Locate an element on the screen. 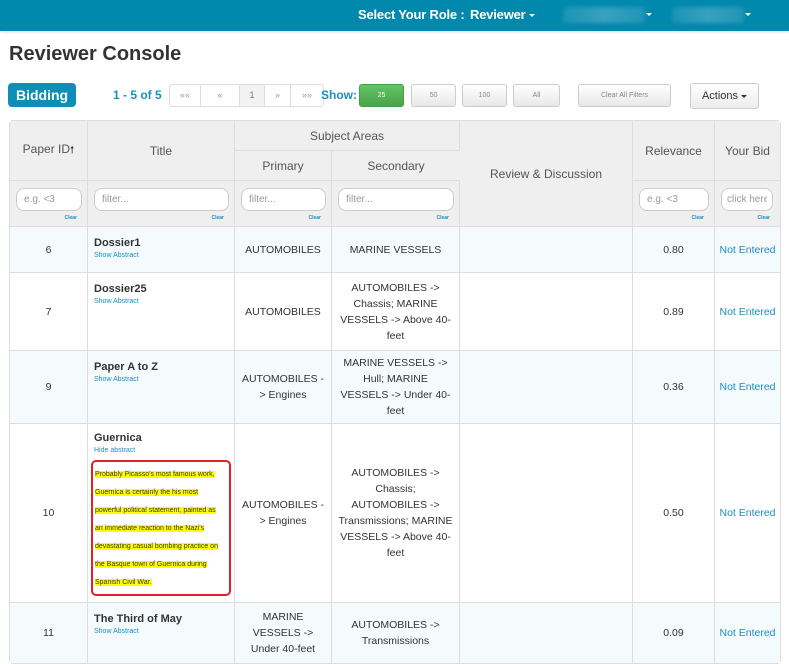 This screenshot has height=664, width=789. pagination: «« « 1 » »» is located at coordinates (246, 95).